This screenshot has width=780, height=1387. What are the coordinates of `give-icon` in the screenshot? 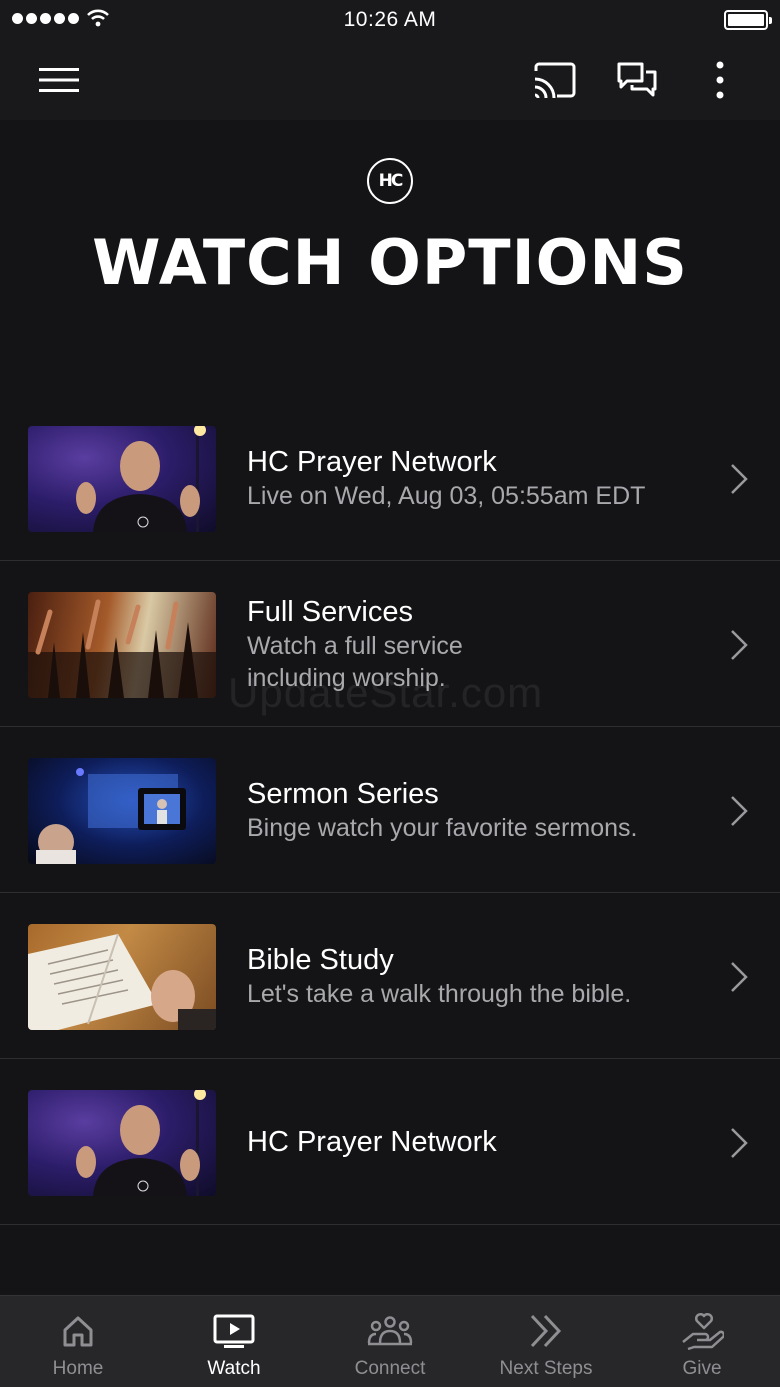 It's located at (703, 1331).